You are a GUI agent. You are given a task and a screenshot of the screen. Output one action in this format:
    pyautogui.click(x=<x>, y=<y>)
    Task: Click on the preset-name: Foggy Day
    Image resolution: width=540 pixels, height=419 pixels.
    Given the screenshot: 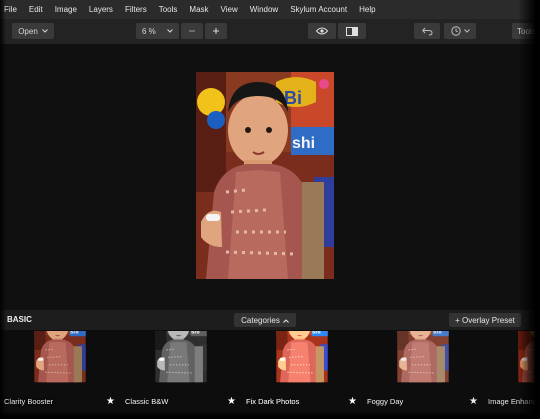 What is the action you would take?
    pyautogui.click(x=385, y=401)
    